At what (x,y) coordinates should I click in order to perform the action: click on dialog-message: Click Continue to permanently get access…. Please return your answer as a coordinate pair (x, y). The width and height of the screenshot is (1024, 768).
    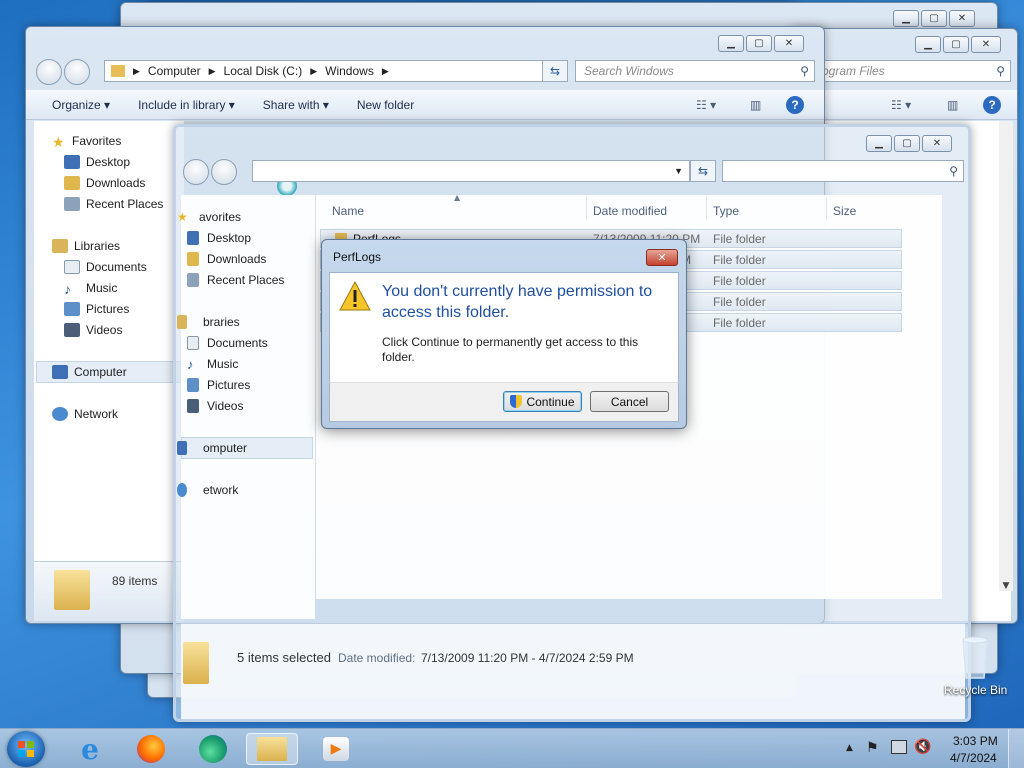
    Looking at the image, I should click on (510, 349).